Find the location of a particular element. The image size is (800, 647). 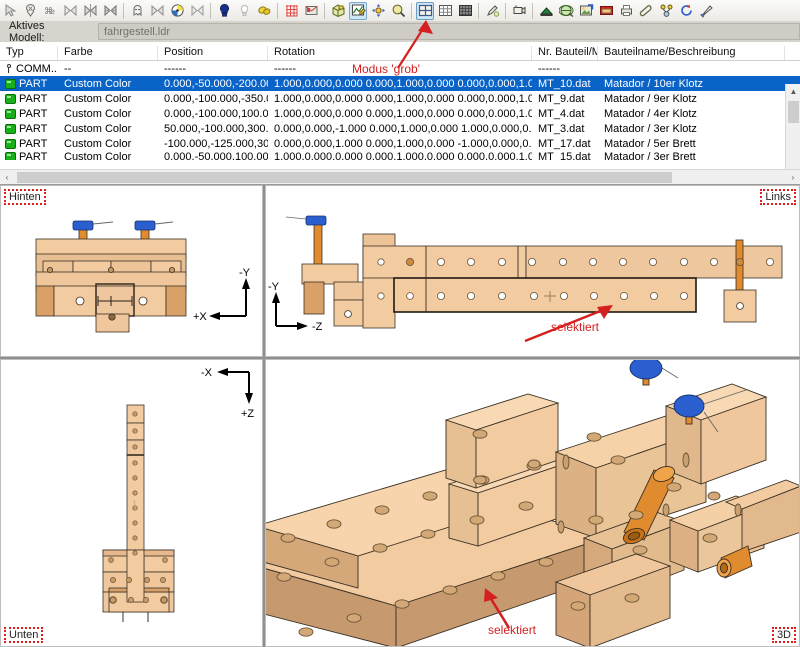

cell-name is located at coordinates (691, 69).